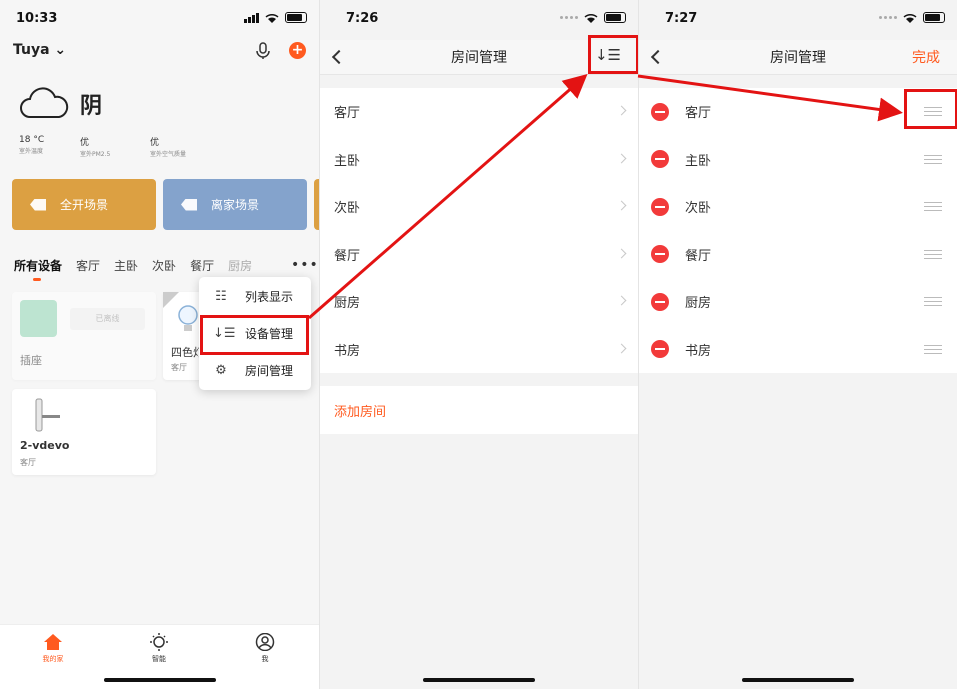 This screenshot has height=689, width=957. I want to click on arrow-to-drag, so click(770, 98).